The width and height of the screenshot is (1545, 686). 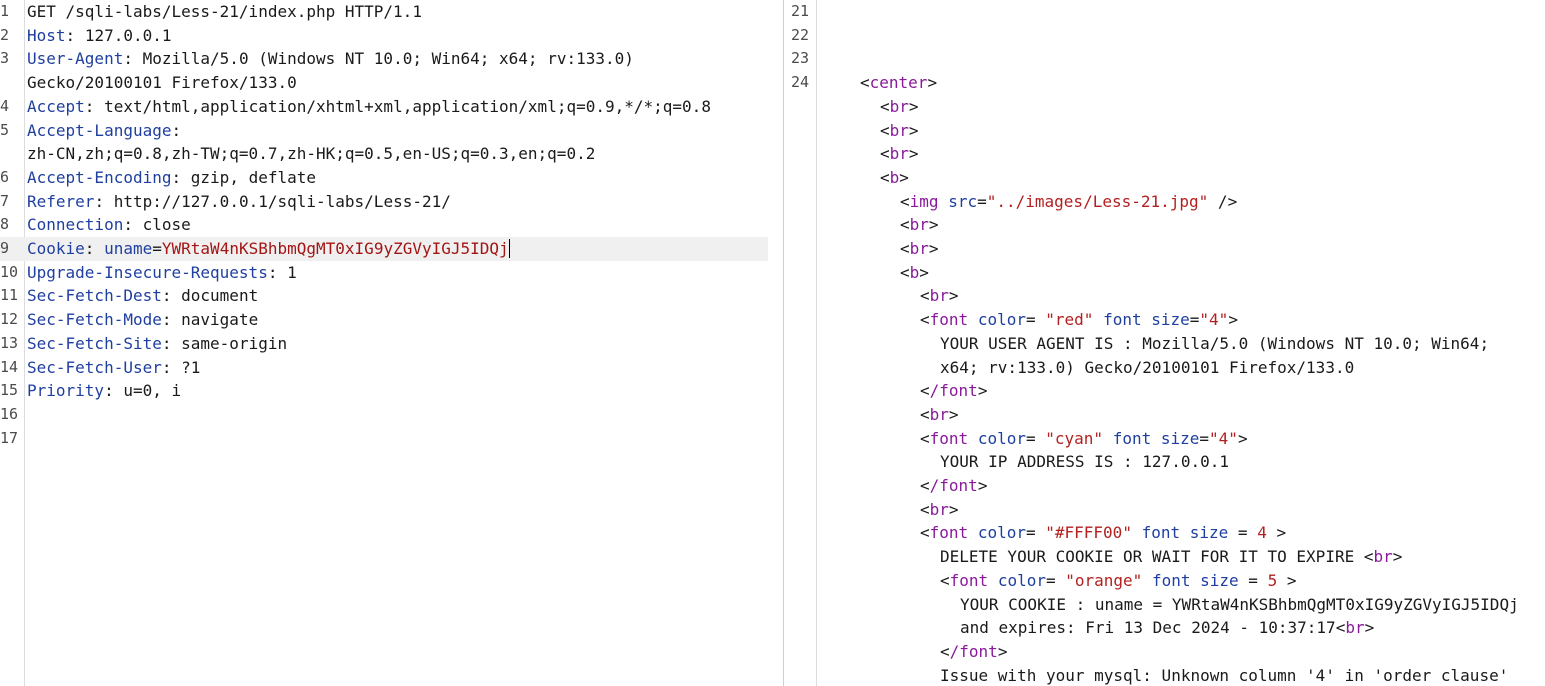 I want to click on line-number: 13, so click(x=9, y=342).